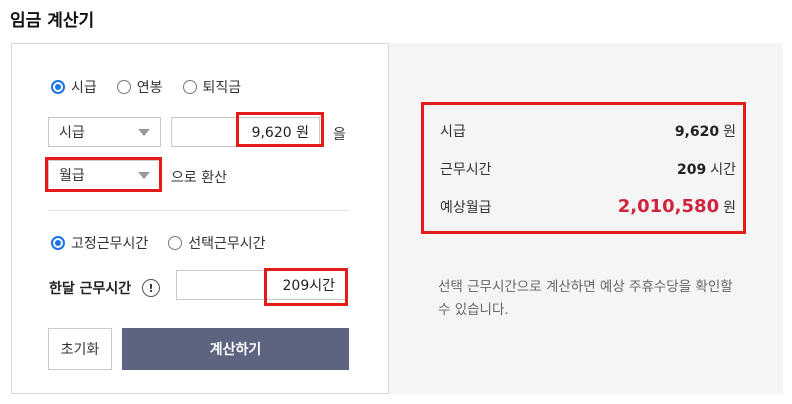  I want to click on object-particle: 을, so click(339, 135).